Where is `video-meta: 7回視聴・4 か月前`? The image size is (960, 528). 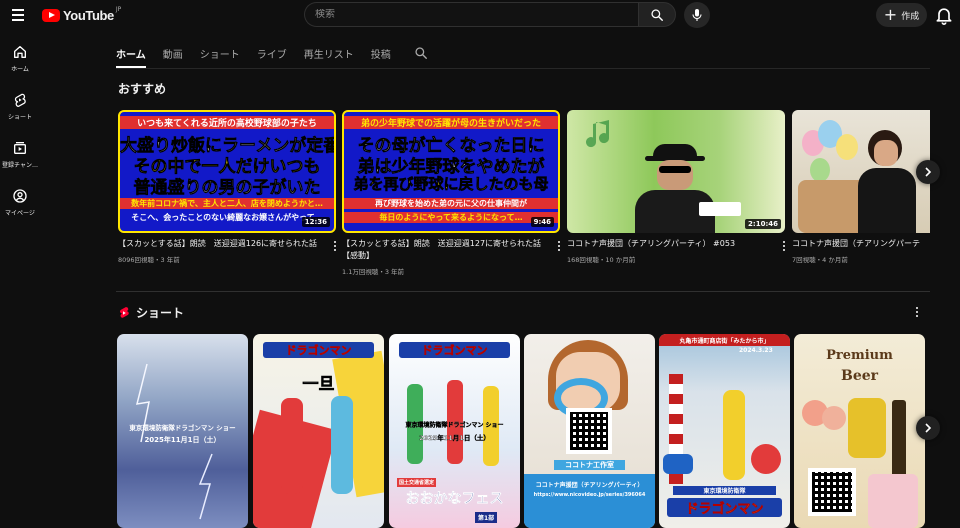 video-meta: 7回視聴・4 か月前 is located at coordinates (820, 260).